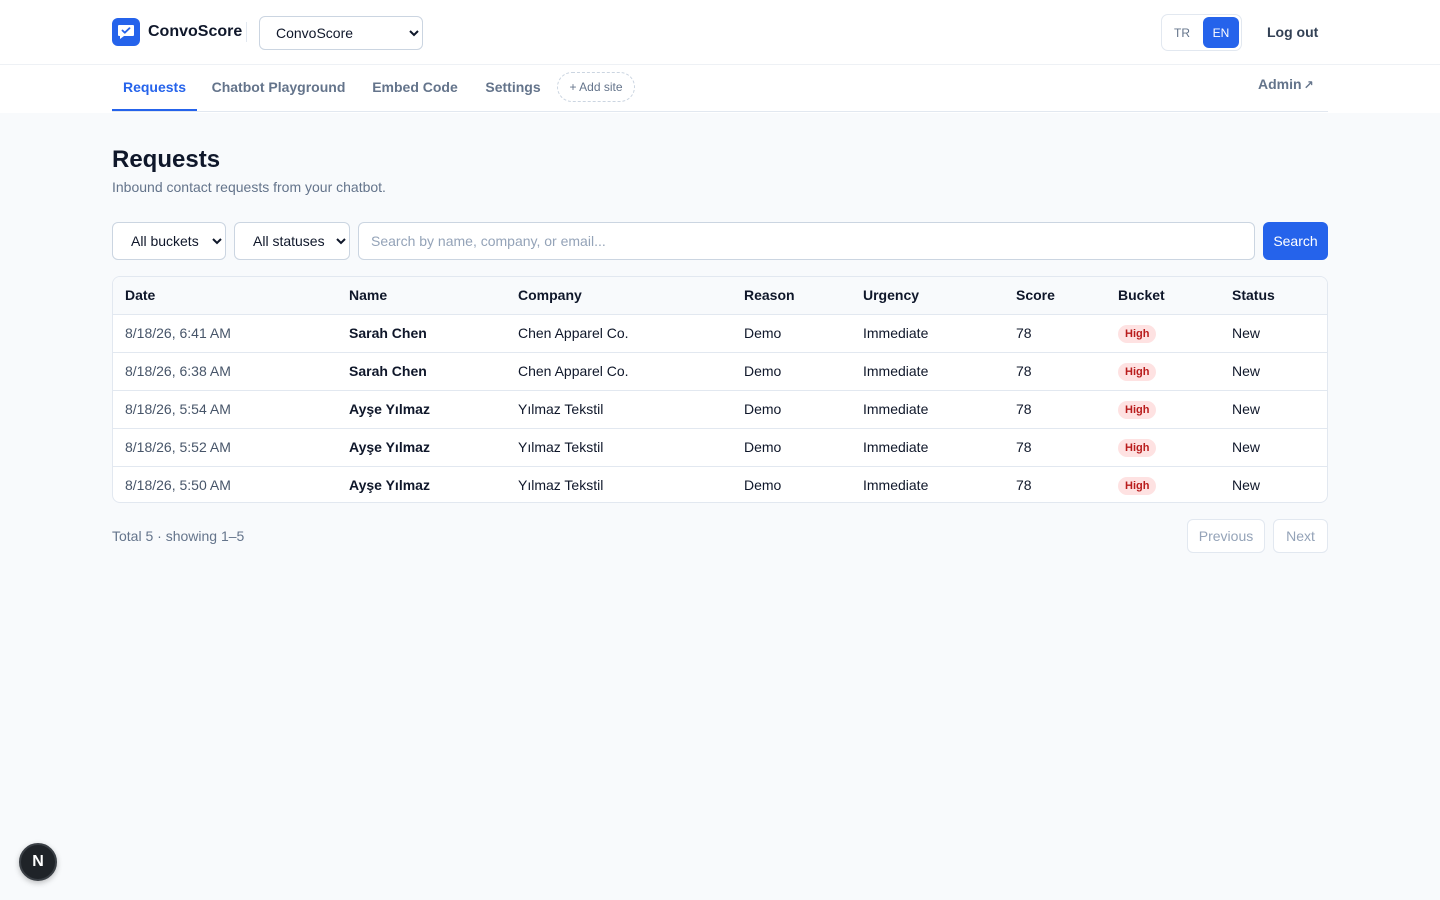 This screenshot has width=1440, height=900. What do you see at coordinates (195, 31) in the screenshot?
I see `brand-name: ConvoScore` at bounding box center [195, 31].